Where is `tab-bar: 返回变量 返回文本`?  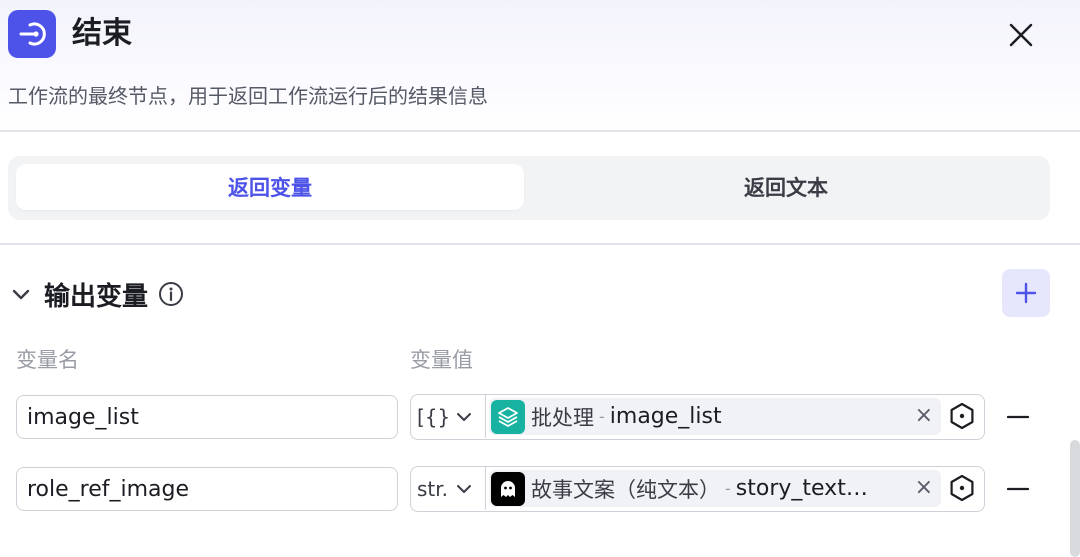 tab-bar: 返回变量 返回文本 is located at coordinates (529, 188).